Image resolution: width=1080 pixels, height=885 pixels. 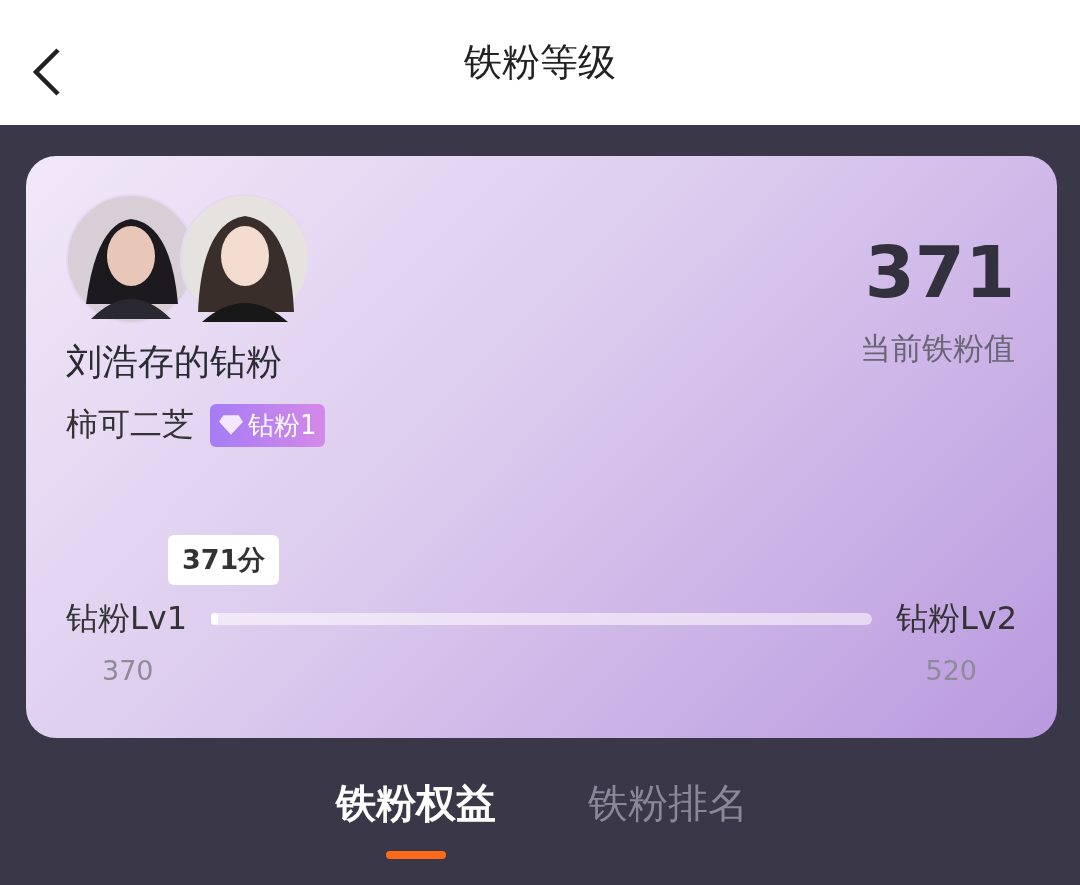 I want to click on score-tooltip: 371分, so click(x=224, y=560).